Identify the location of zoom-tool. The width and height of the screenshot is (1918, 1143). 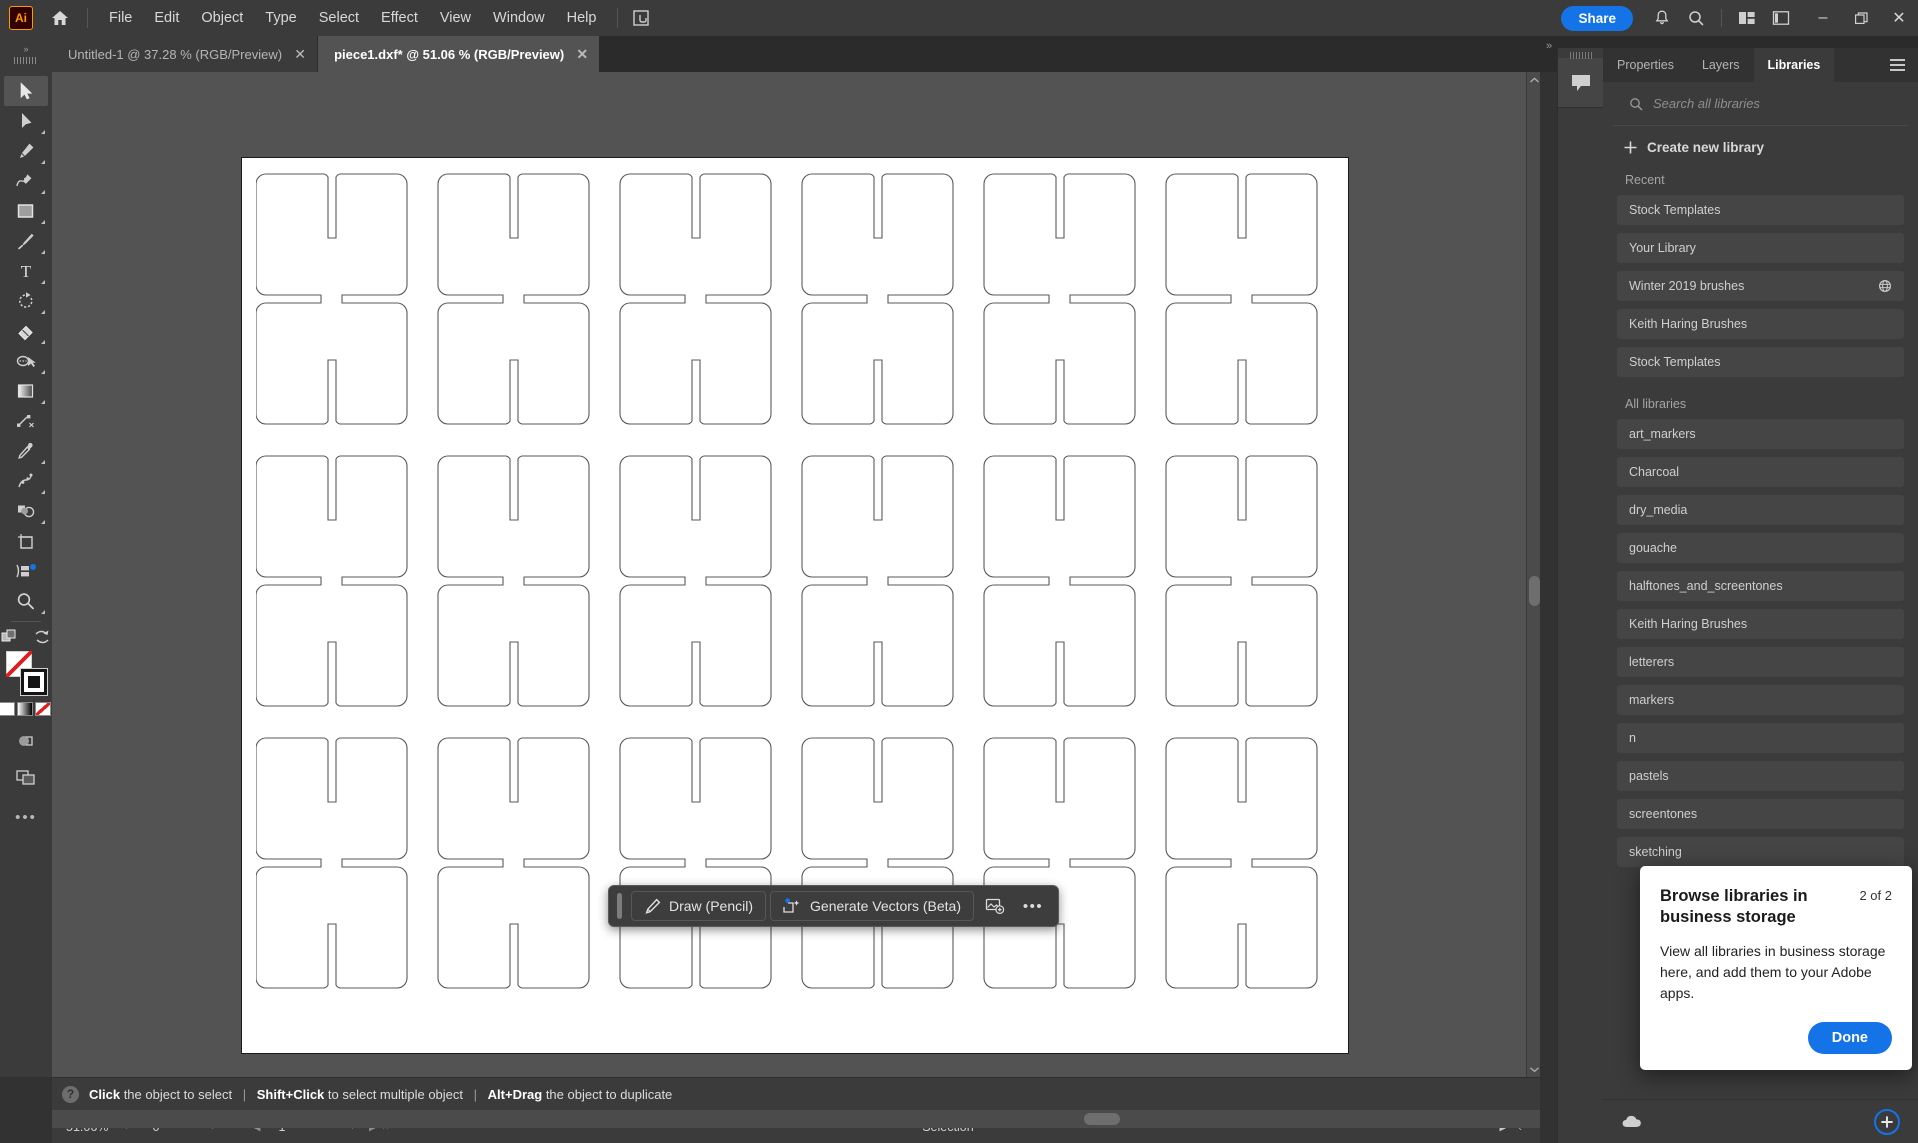
(26, 601).